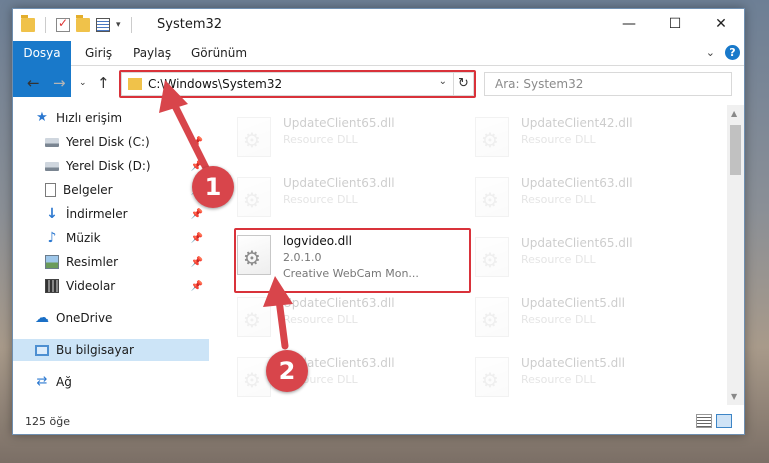  I want to click on recent-locations-chevron-icon: ⌄, so click(83, 83).